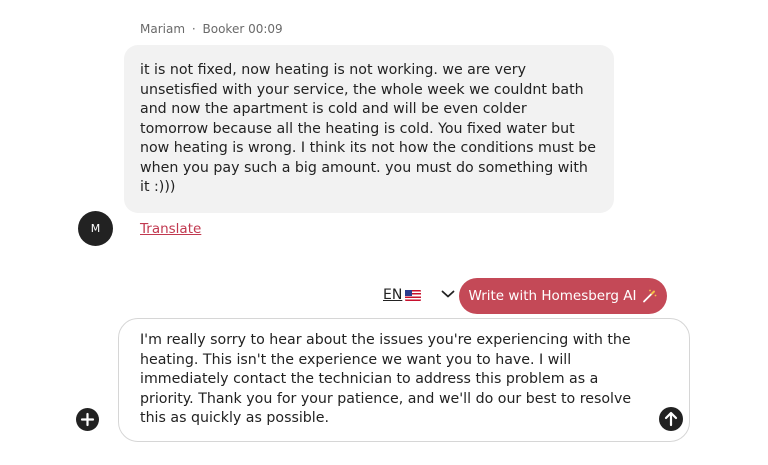 This screenshot has height=465, width=768. Describe the element at coordinates (223, 29) in the screenshot. I see `sender-role: Booker` at that location.